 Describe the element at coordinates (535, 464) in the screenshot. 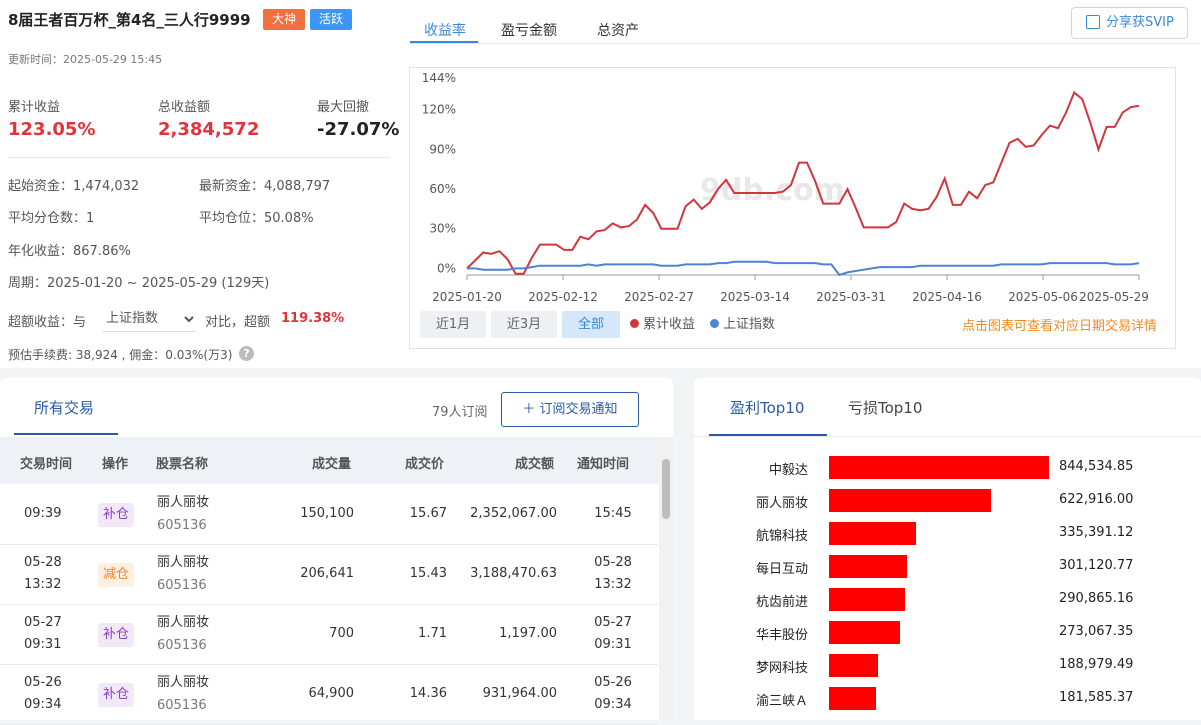

I see `col-amount: 成交额` at that location.